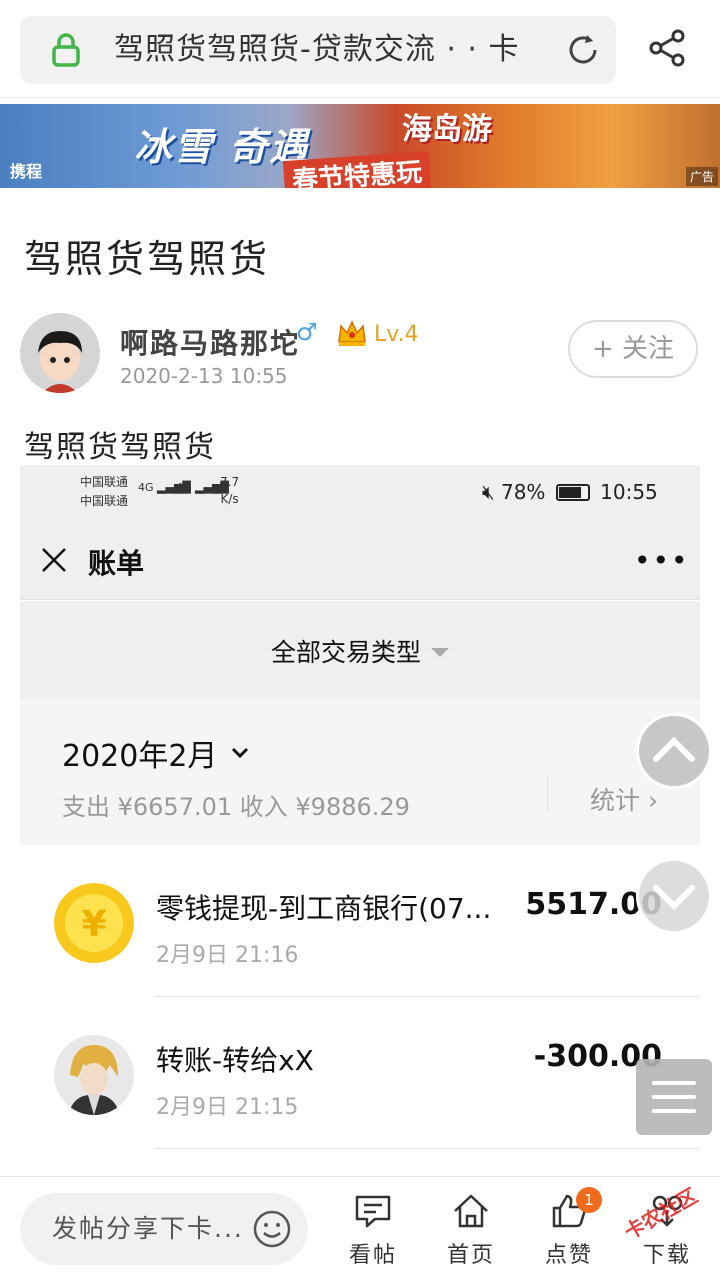 Image resolution: width=720 pixels, height=1280 pixels. I want to click on bill-title: 账单, so click(116, 563).